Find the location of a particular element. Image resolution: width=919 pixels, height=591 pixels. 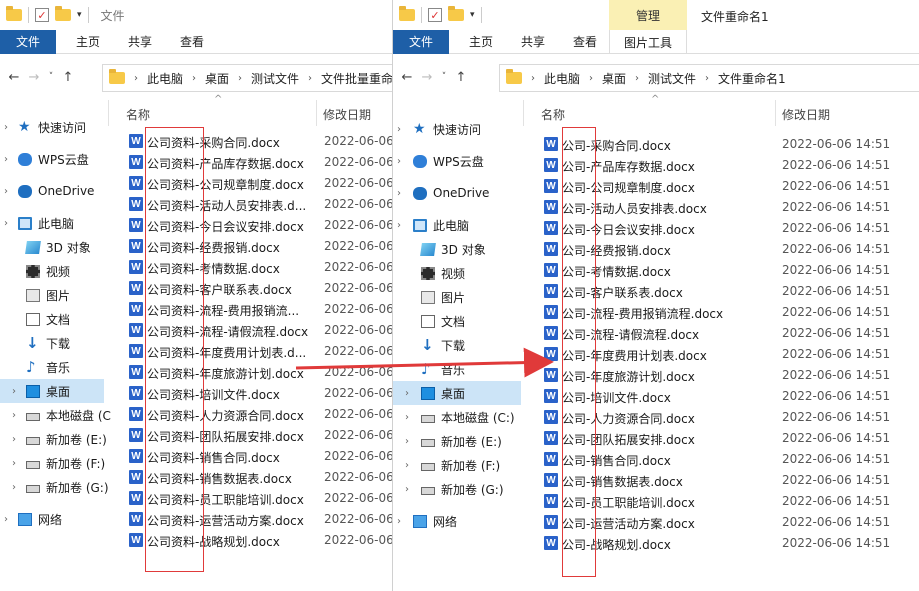

sidebar-item: 视频 is located at coordinates (52, 271).